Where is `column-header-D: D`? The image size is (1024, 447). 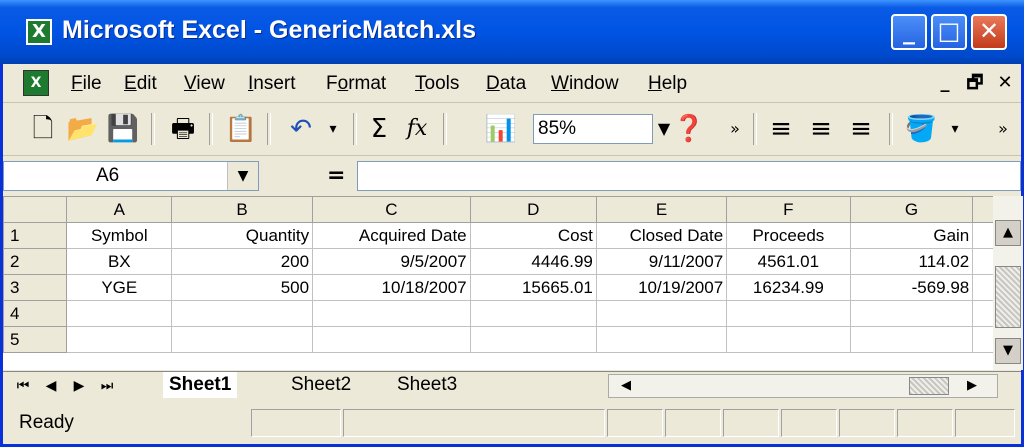 column-header-D: D is located at coordinates (533, 209).